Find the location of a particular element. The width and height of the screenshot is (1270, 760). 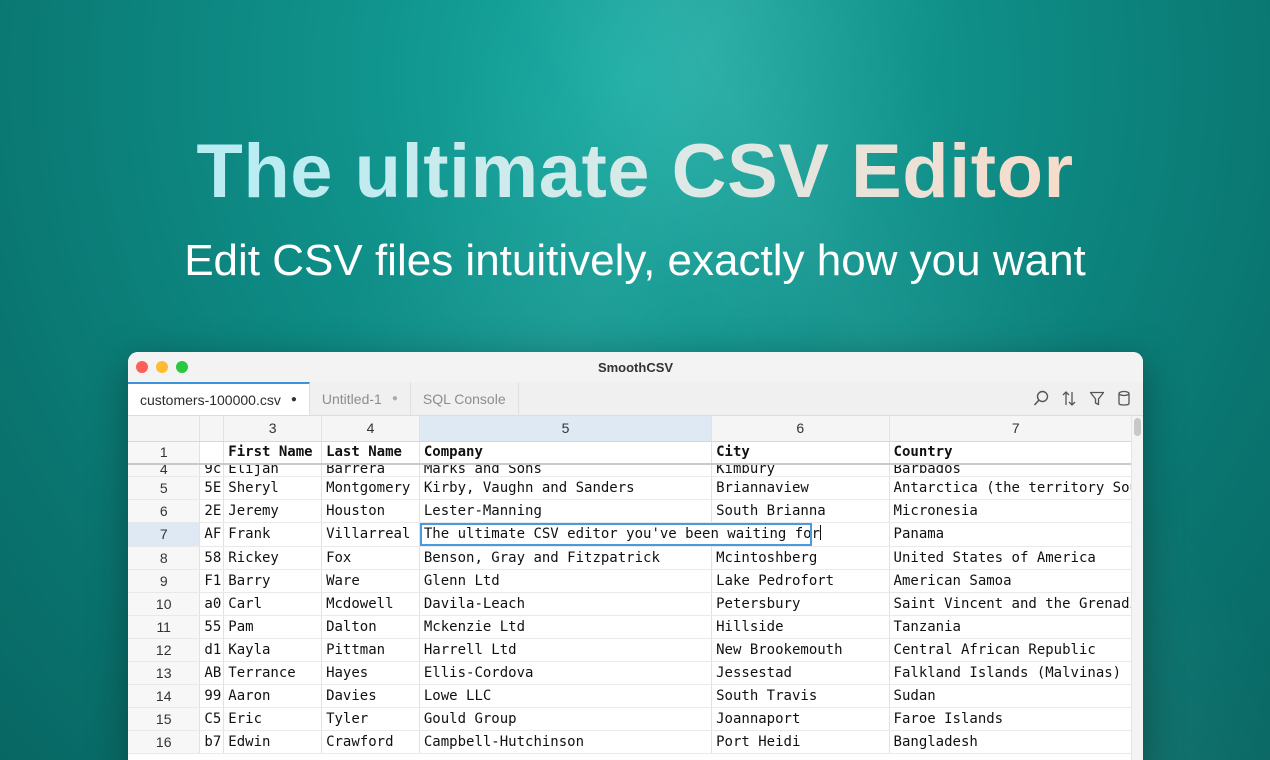

column-number: 4 is located at coordinates (370, 429).